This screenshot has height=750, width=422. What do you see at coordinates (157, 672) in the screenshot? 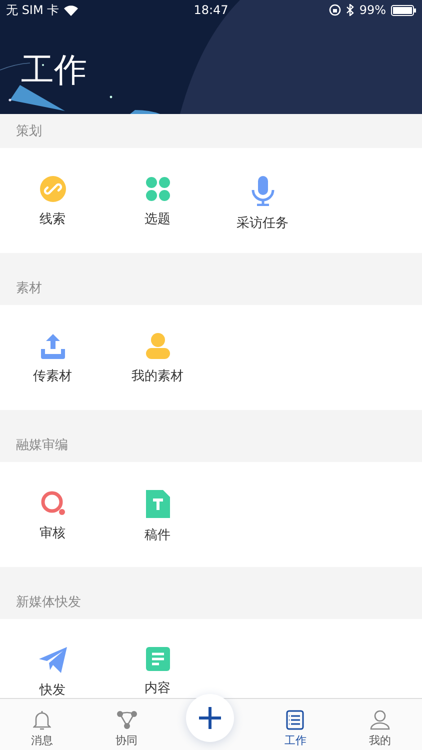
I see `menu-item: 内容` at bounding box center [157, 672].